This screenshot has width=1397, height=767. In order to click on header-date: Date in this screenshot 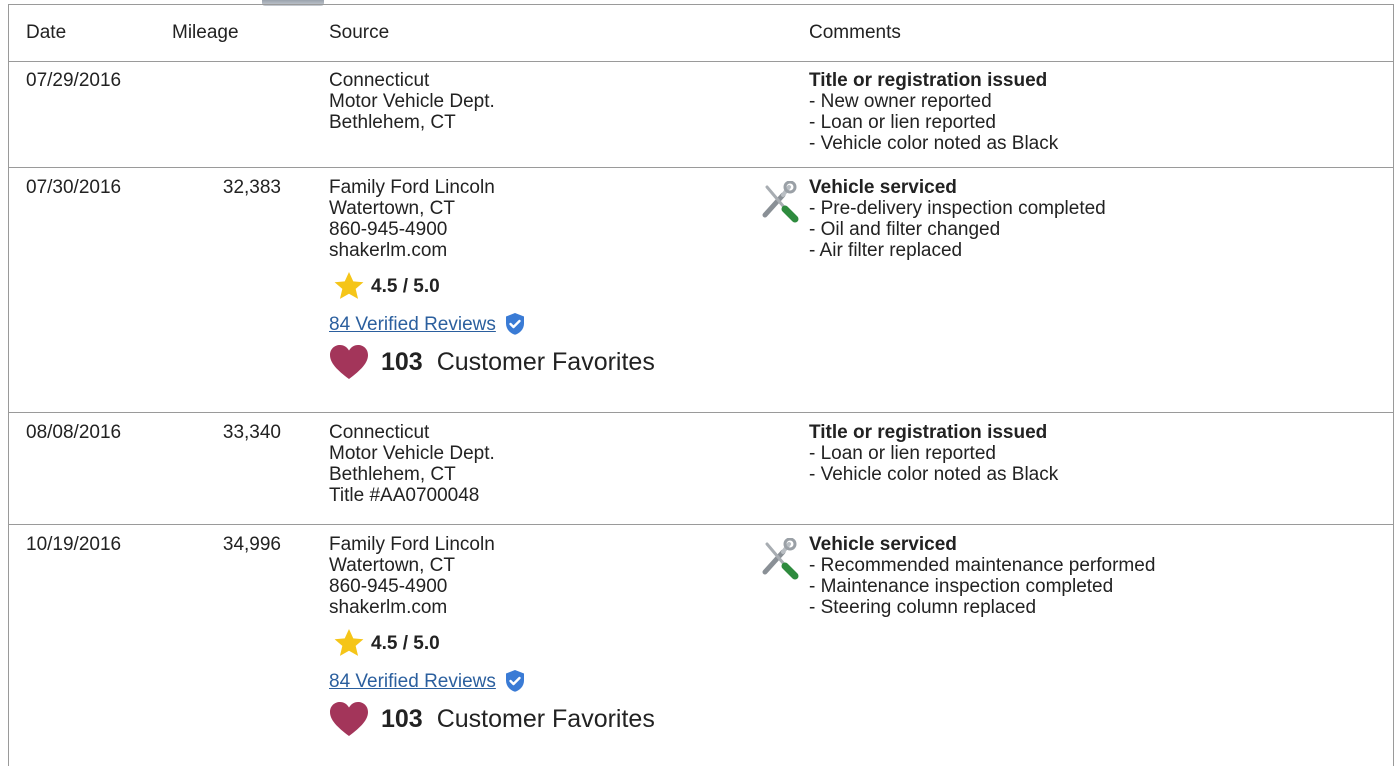, I will do `click(46, 32)`.